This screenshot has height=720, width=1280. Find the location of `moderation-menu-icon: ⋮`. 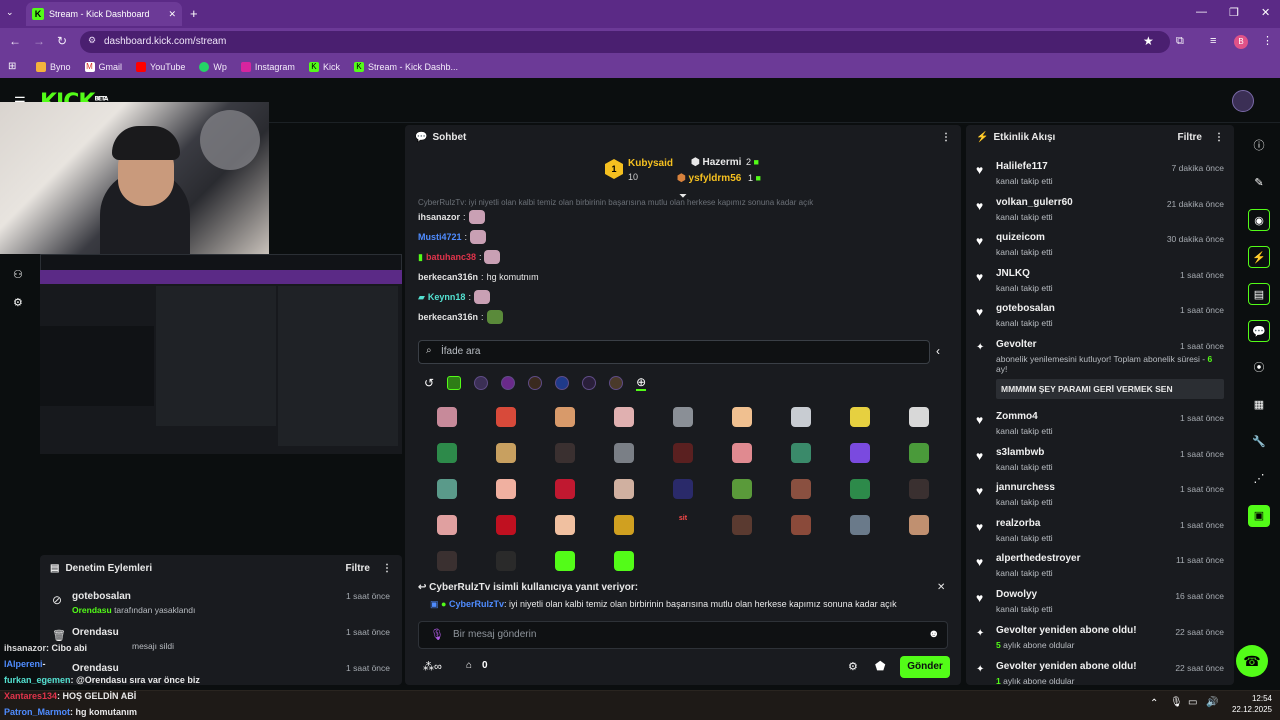

moderation-menu-icon: ⋮ is located at coordinates (387, 568).